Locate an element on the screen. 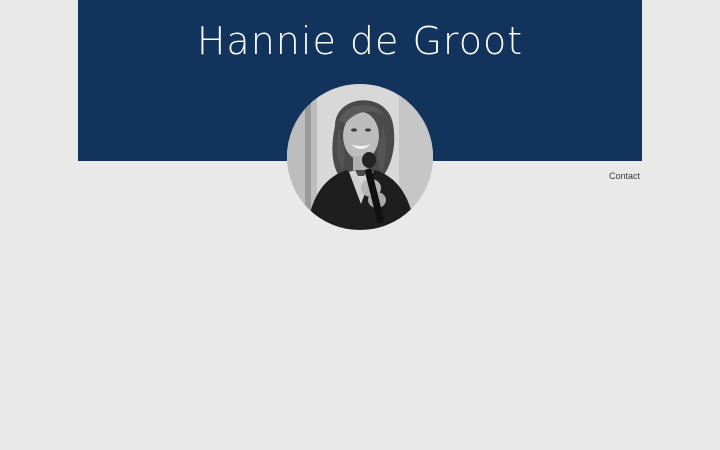 The height and width of the screenshot is (450, 720). profile-avatar is located at coordinates (360, 157).